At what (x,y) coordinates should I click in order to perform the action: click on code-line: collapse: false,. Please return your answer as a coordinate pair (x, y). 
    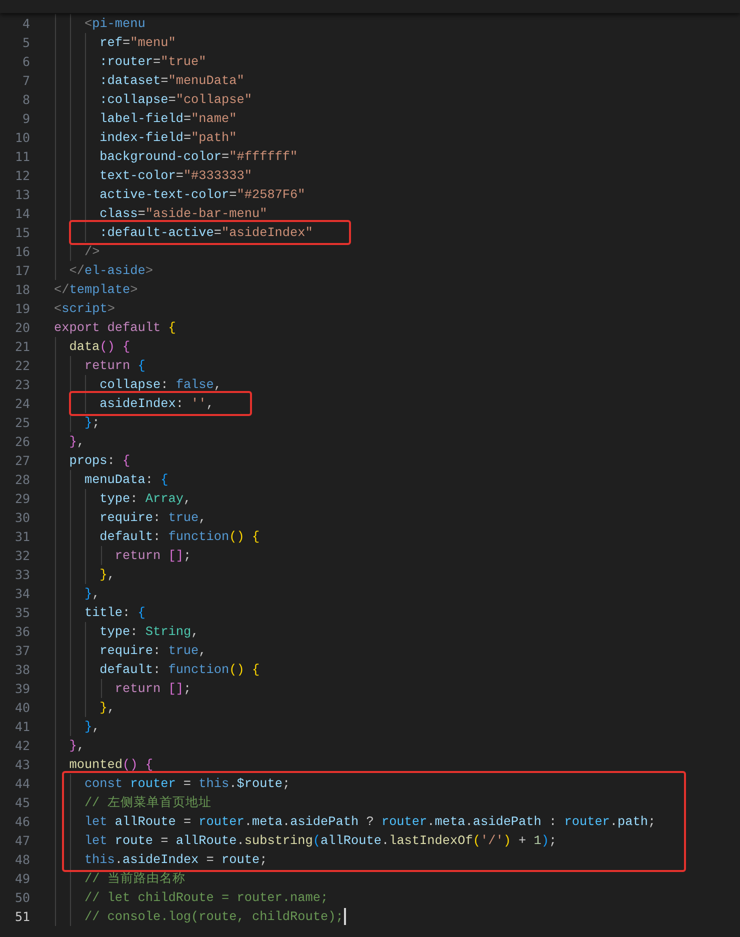
    Looking at the image, I should click on (161, 385).